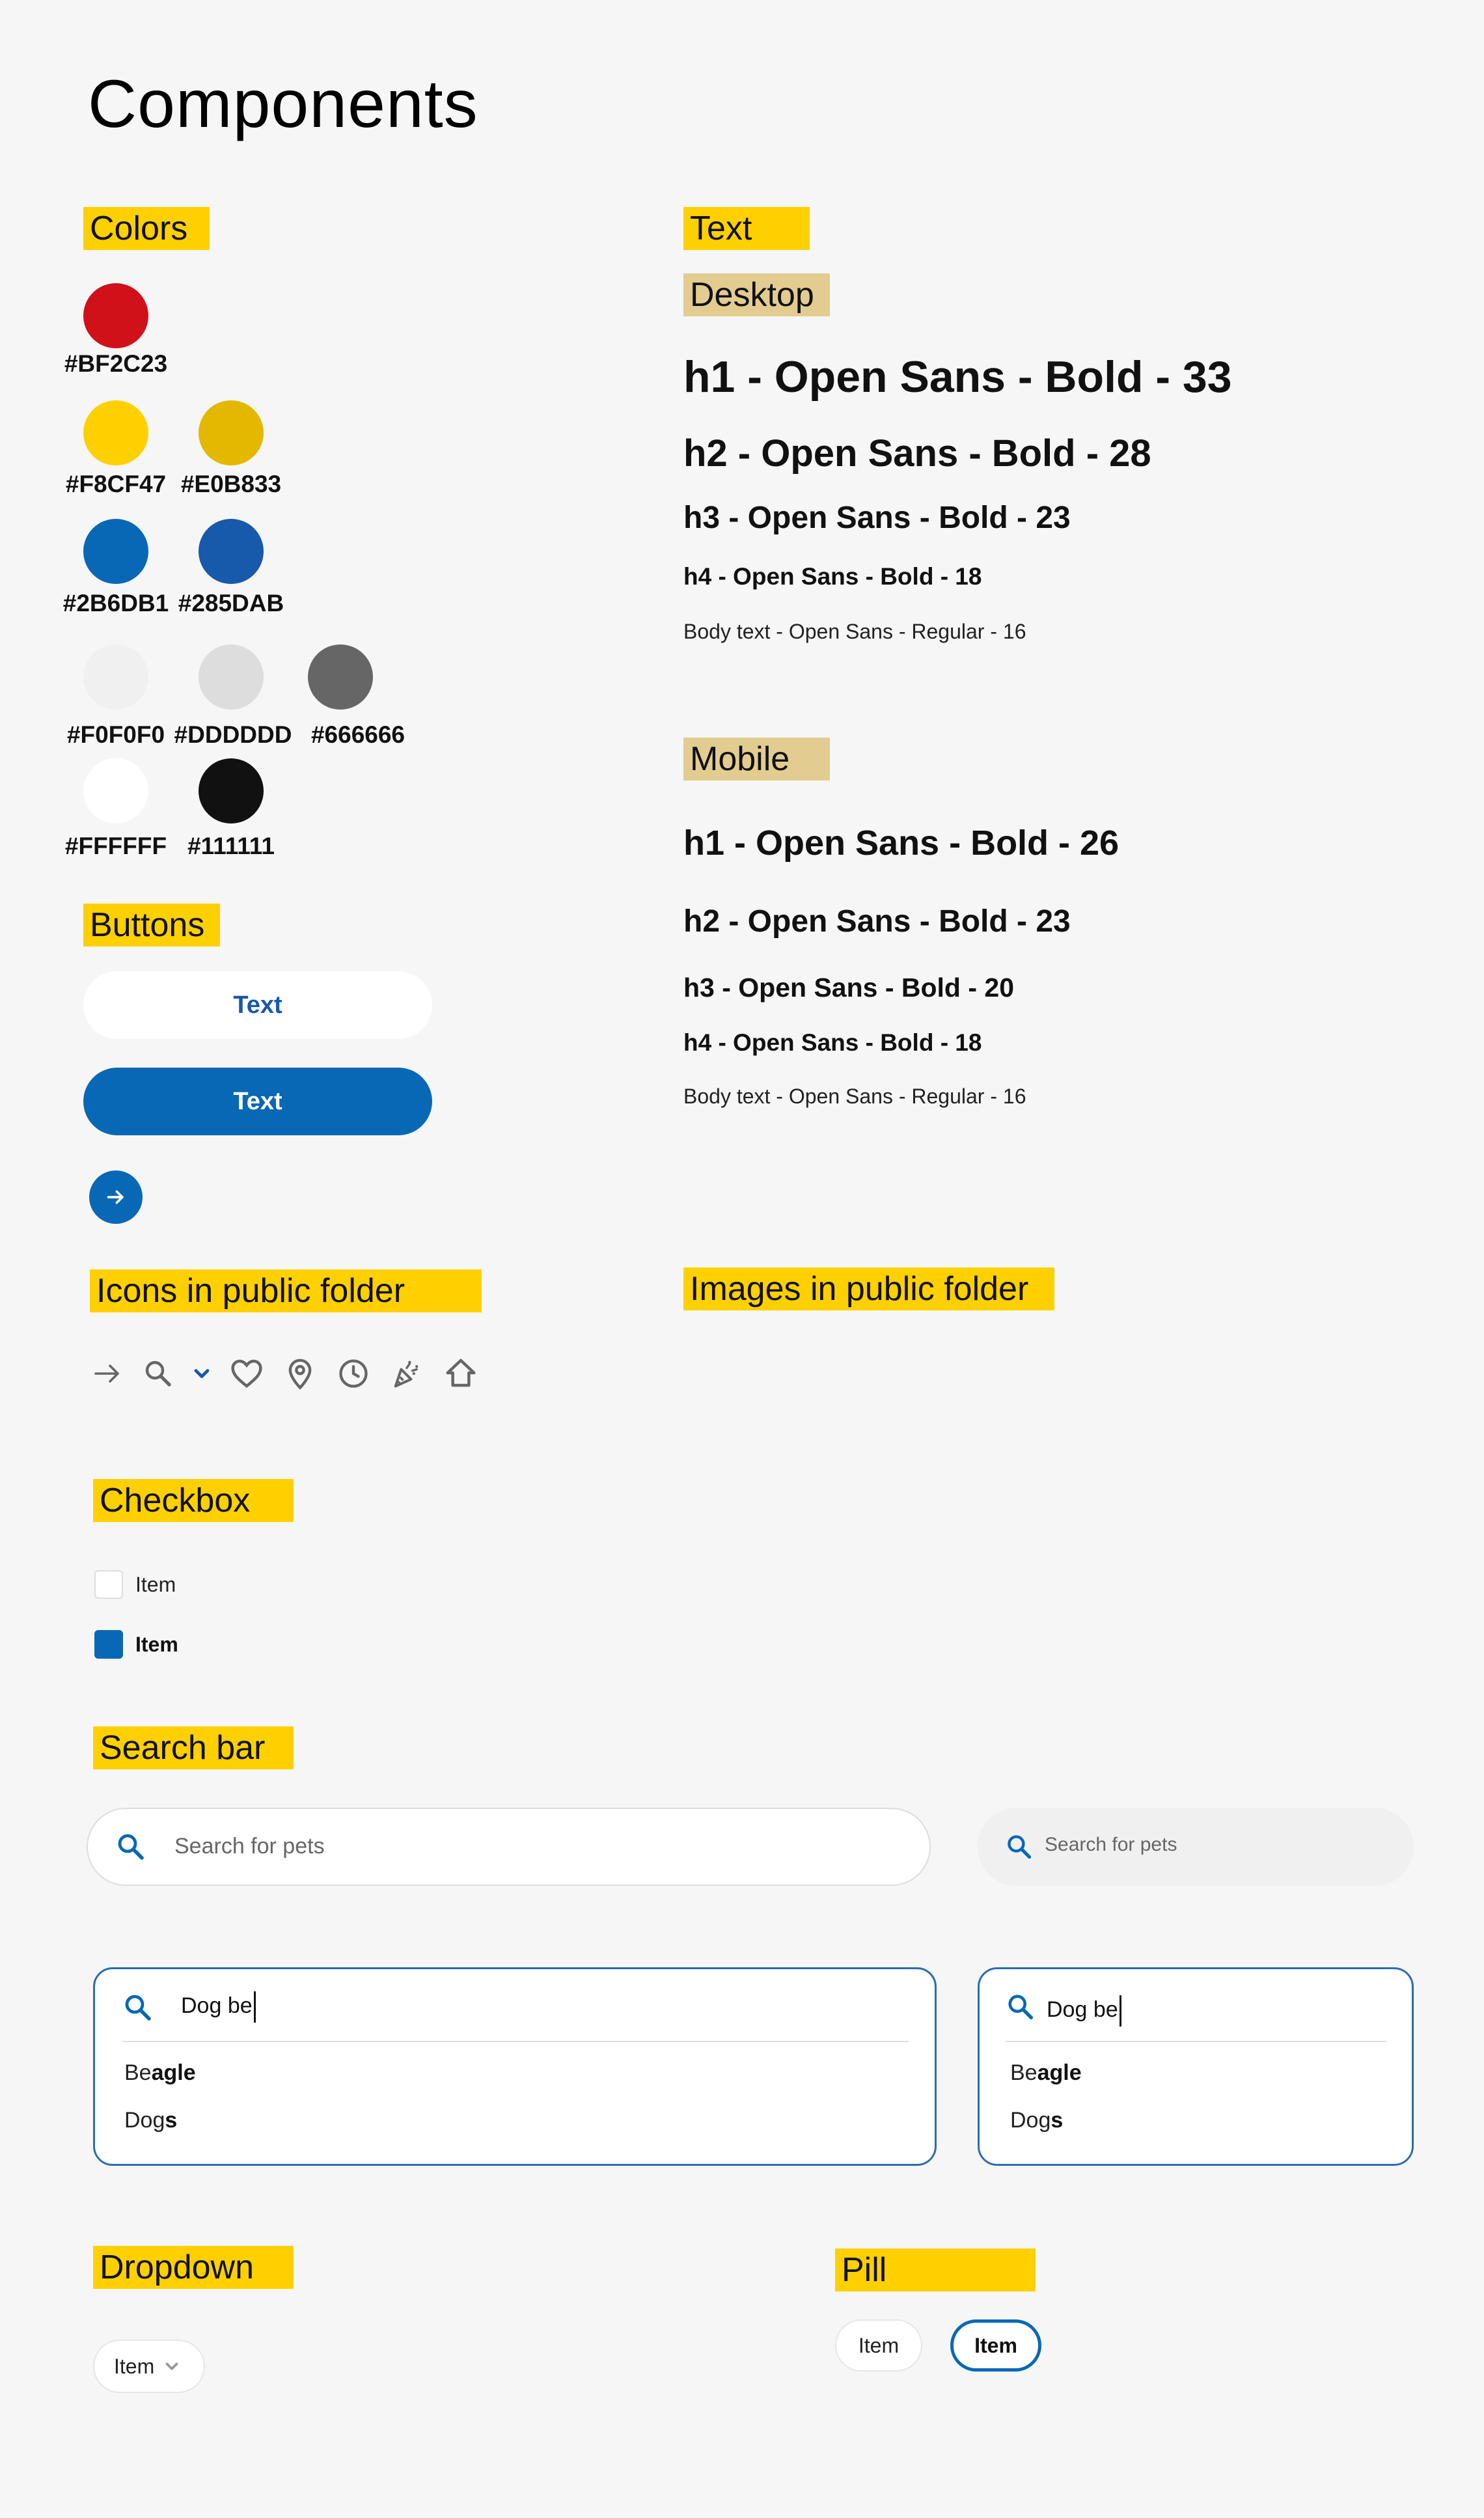 Image resolution: width=1484 pixels, height=2518 pixels. Describe the element at coordinates (756, 759) in the screenshot. I see `section-tag-mobile: Mobile` at that location.